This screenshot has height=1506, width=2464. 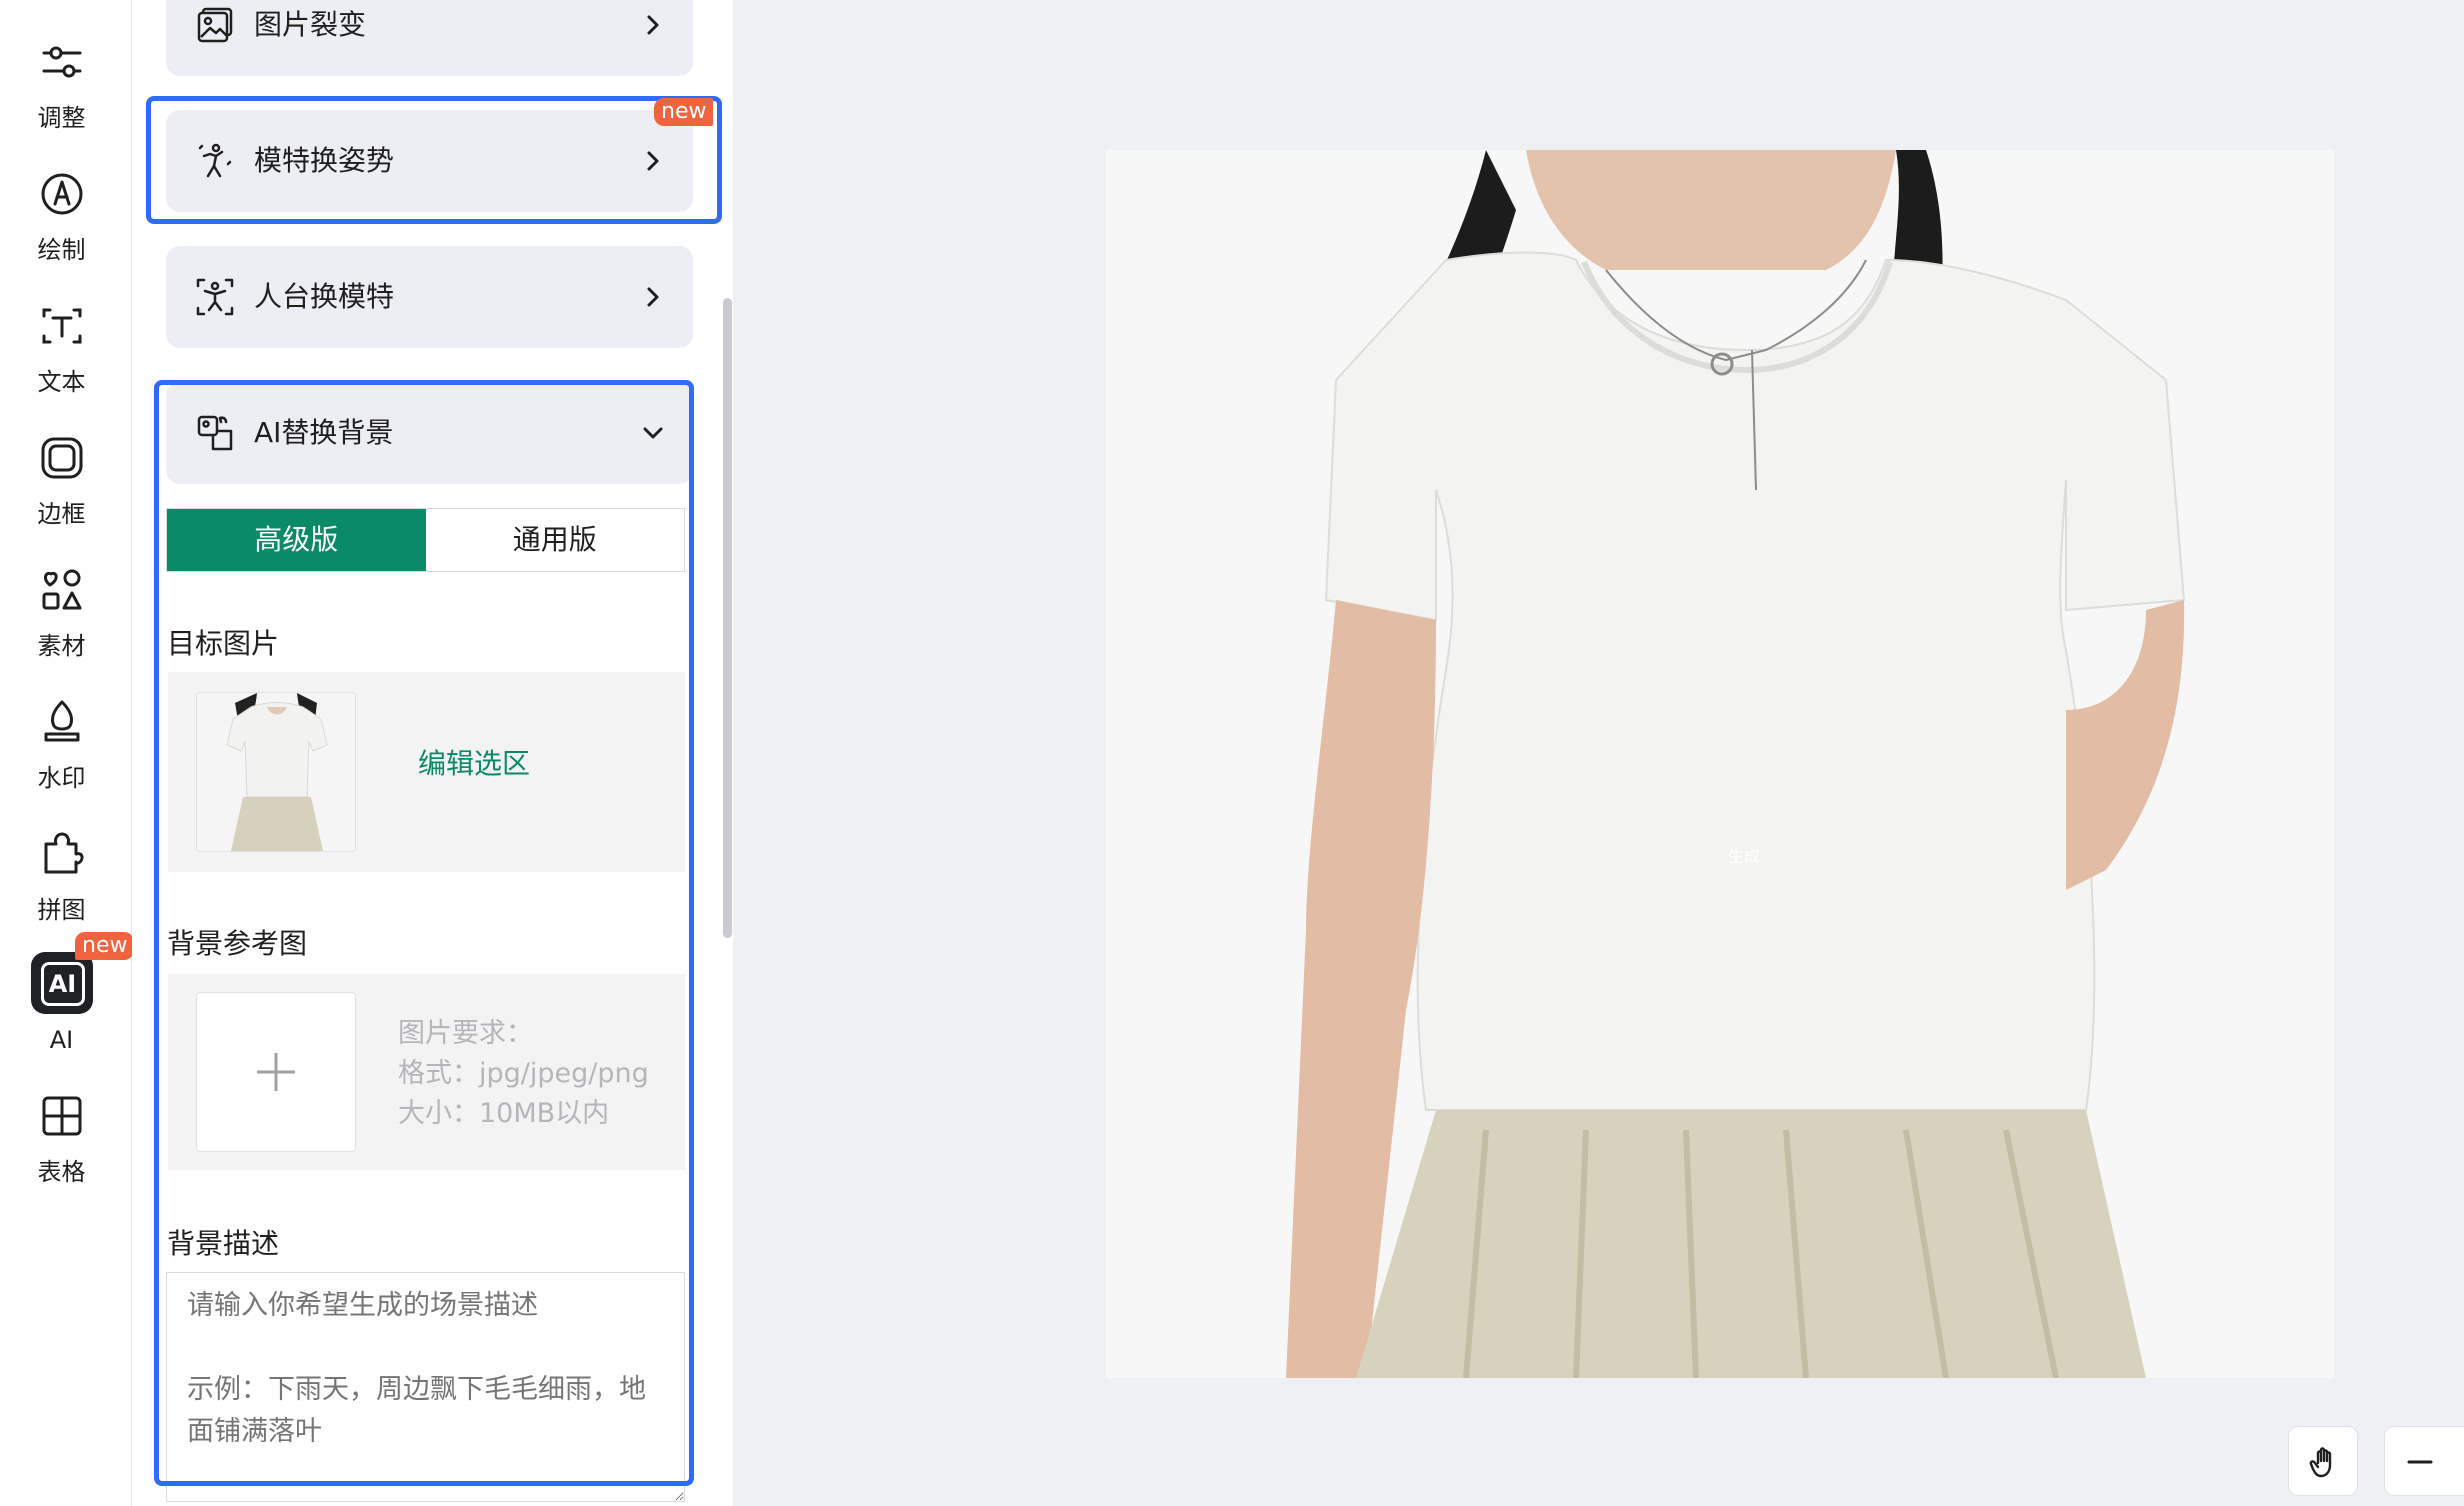 I want to click on rail-label: 文本, so click(x=61, y=382).